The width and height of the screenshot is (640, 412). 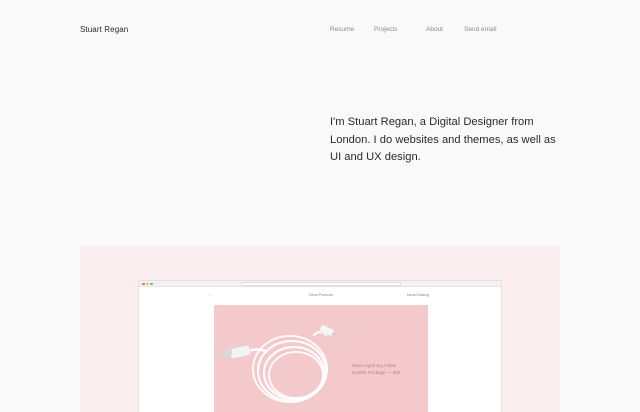 What do you see at coordinates (445, 29) in the screenshot?
I see `nav-about-link: About` at bounding box center [445, 29].